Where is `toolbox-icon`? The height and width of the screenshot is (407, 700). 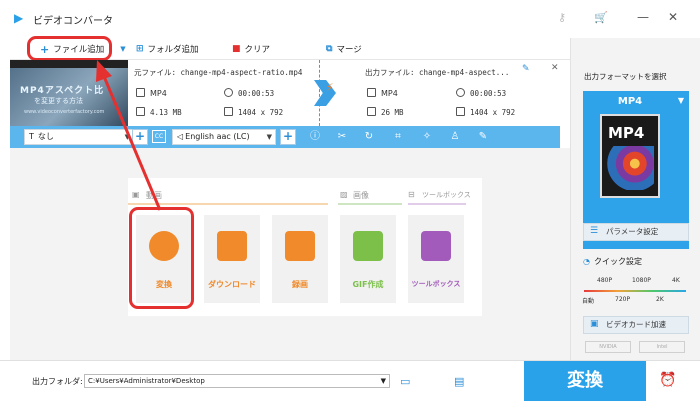 toolbox-icon is located at coordinates (436, 246).